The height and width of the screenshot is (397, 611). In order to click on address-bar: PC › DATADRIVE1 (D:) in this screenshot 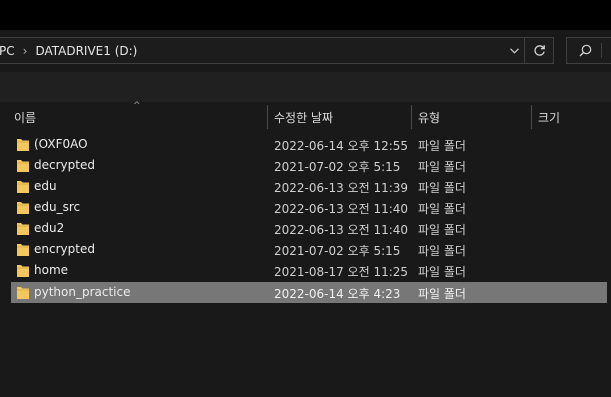, I will do `click(277, 50)`.